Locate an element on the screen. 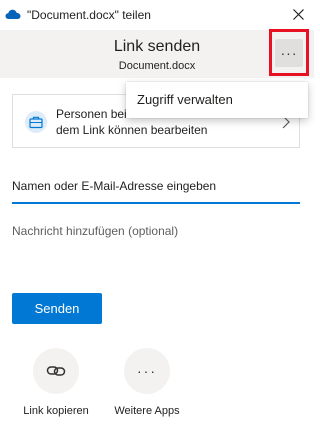  message-input: Nachricht hinzufügen (optional) is located at coordinates (156, 232).